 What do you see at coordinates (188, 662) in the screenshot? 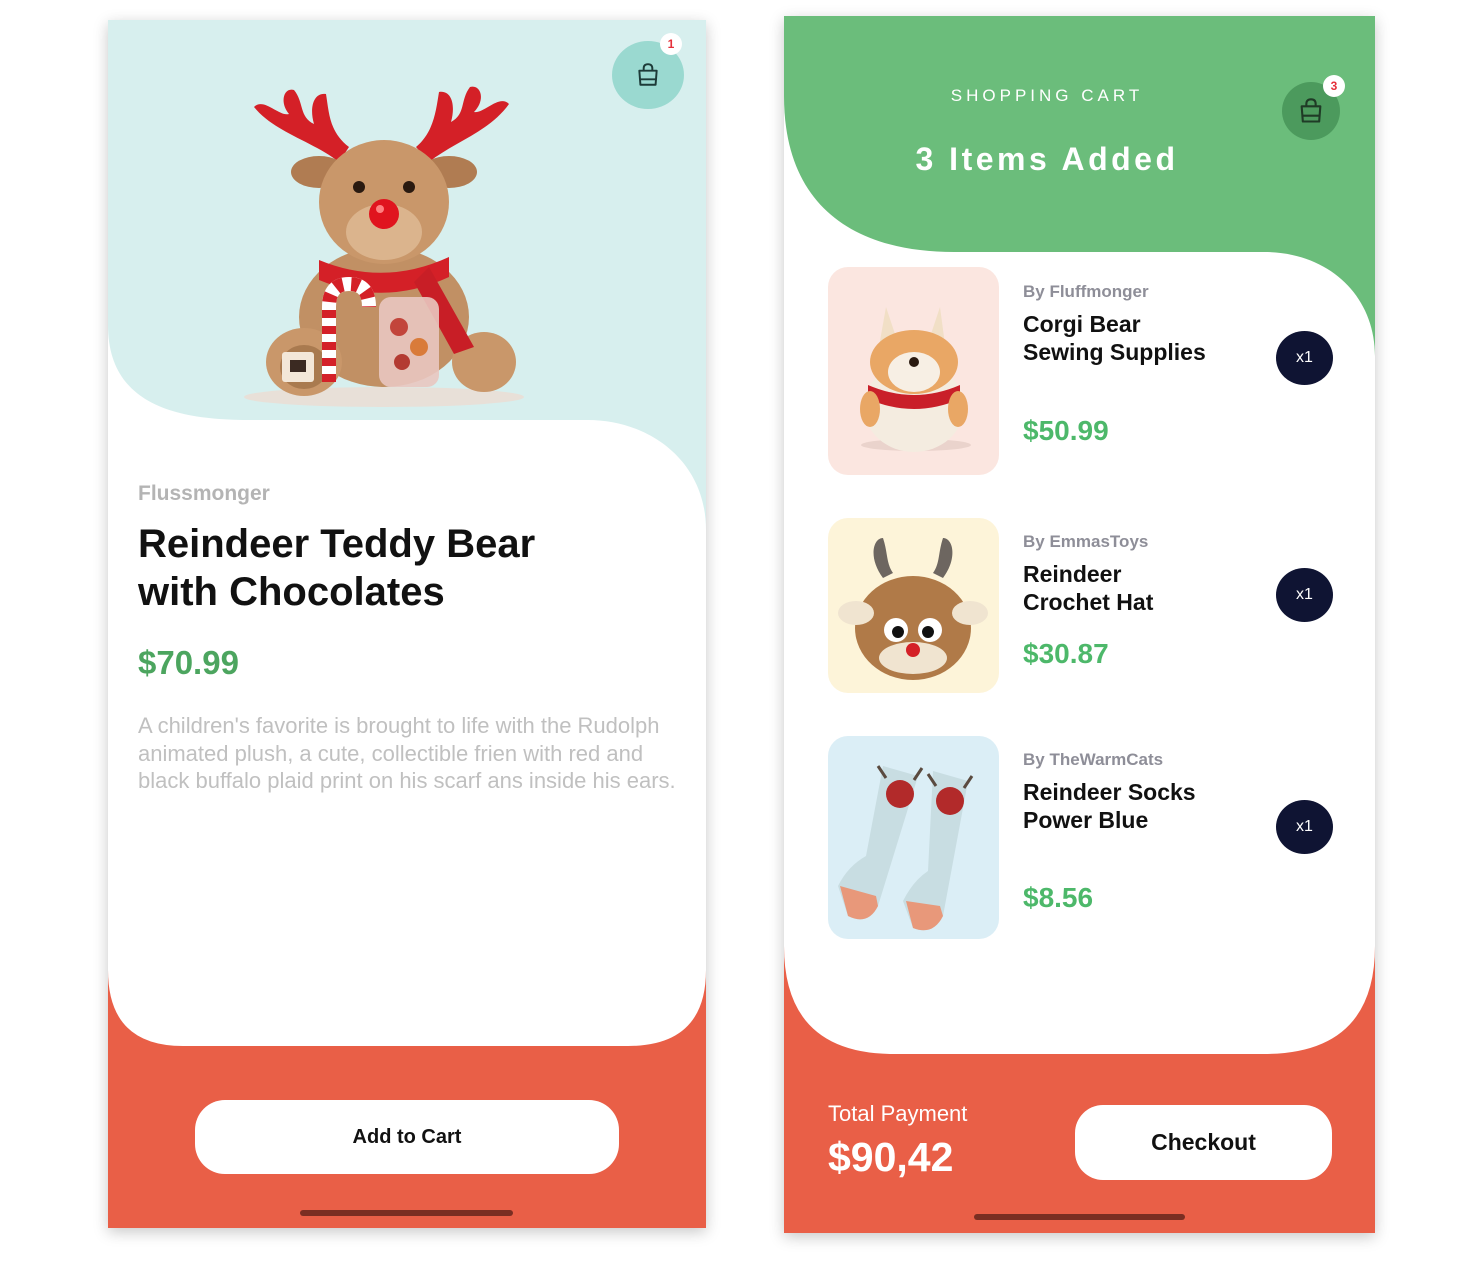
I see `product-price: $70.99` at bounding box center [188, 662].